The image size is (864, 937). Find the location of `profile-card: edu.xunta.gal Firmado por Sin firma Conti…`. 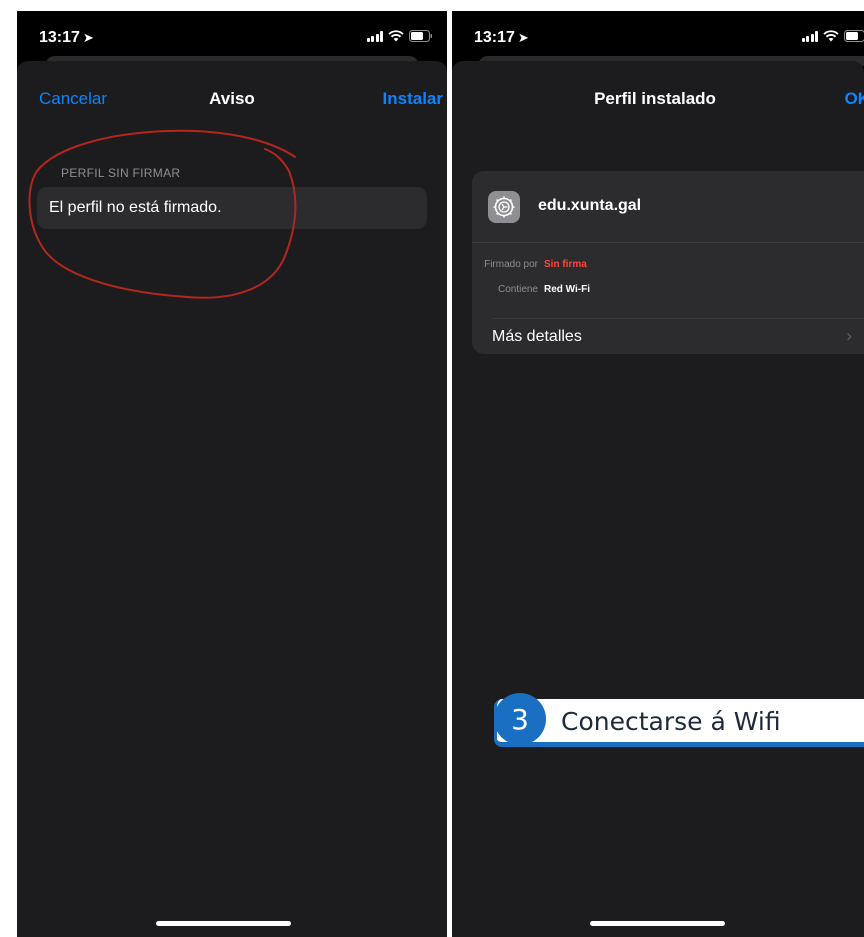

profile-card: edu.xunta.gal Firmado por Sin firma Conti… is located at coordinates (668, 262).